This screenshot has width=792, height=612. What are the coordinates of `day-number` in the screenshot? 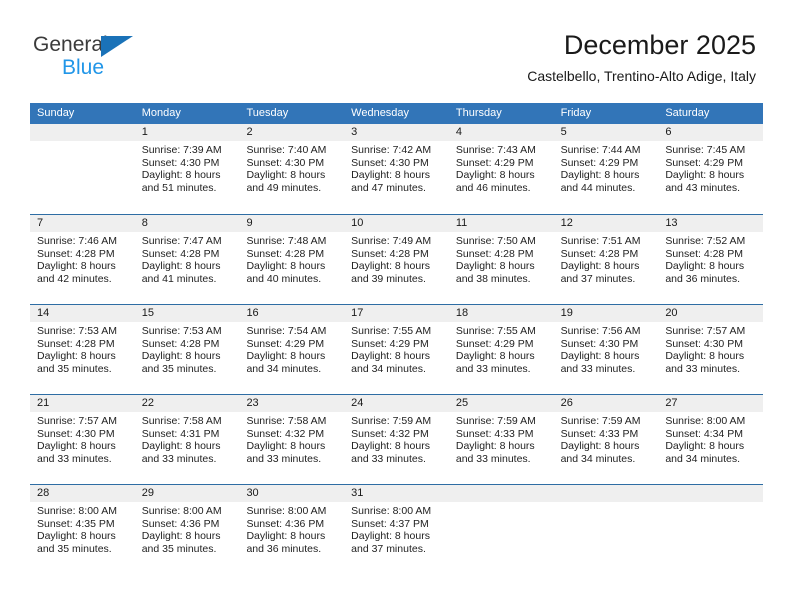 It's located at (84, 132).